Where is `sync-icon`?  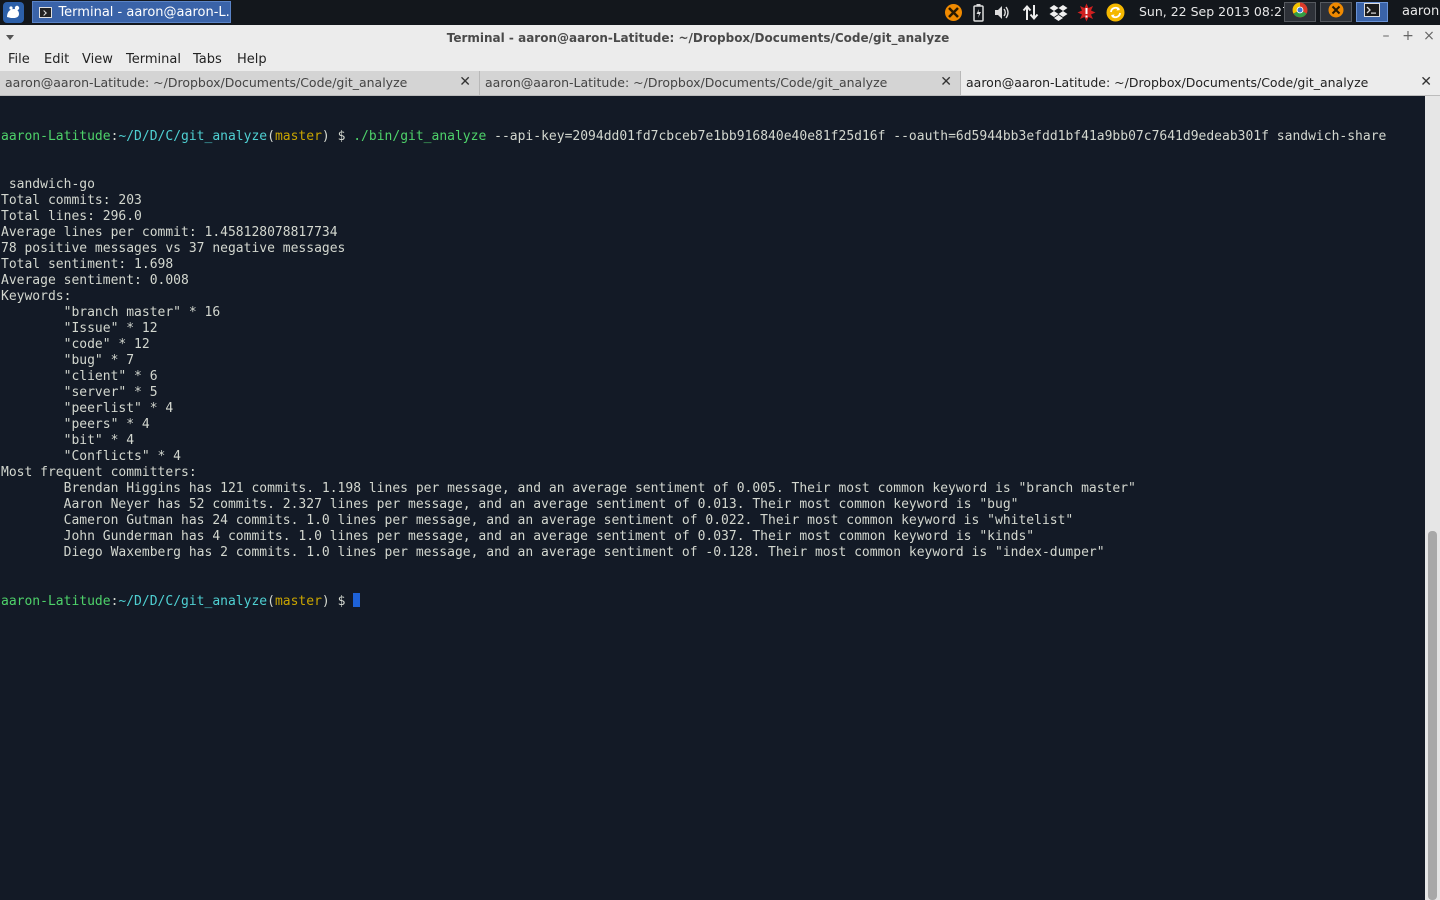 sync-icon is located at coordinates (1115, 12).